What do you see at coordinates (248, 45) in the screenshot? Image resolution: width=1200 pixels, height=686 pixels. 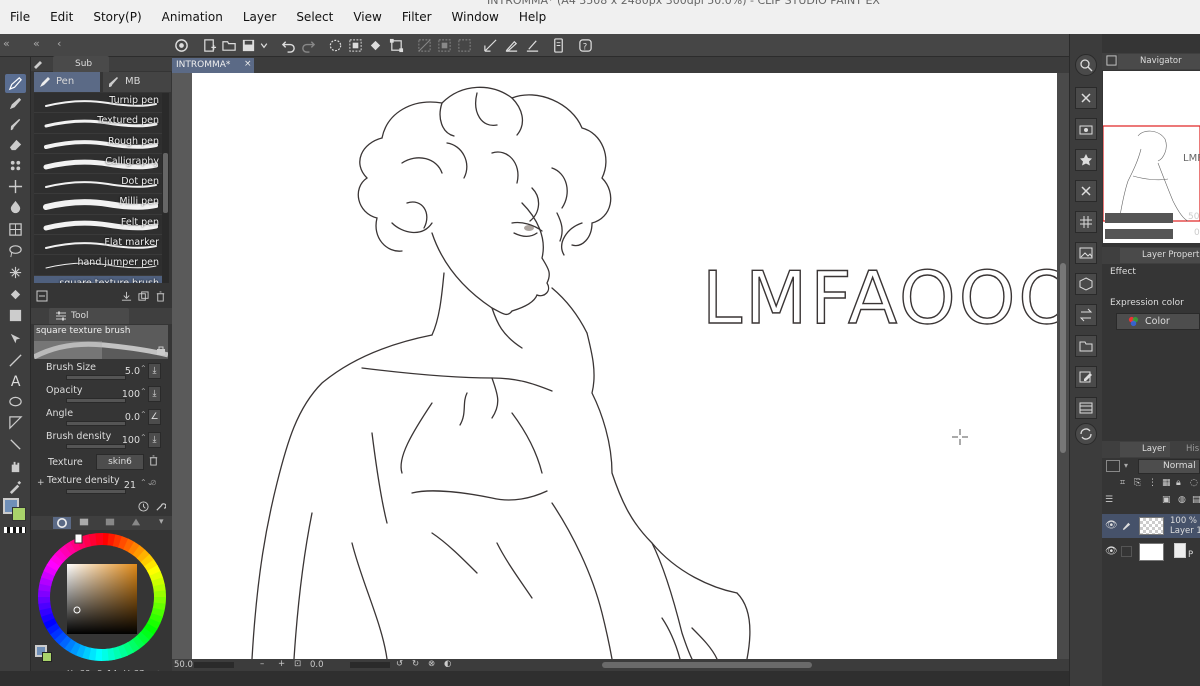 I see `save-icon` at bounding box center [248, 45].